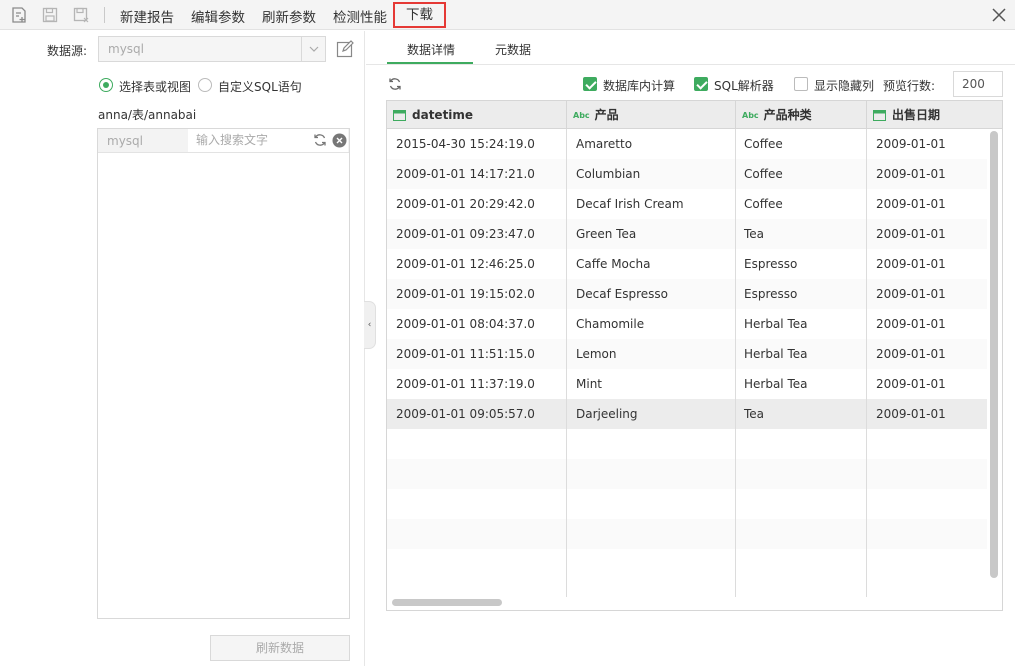 The image size is (1015, 666). What do you see at coordinates (19, 15) in the screenshot?
I see `new-report-icon` at bounding box center [19, 15].